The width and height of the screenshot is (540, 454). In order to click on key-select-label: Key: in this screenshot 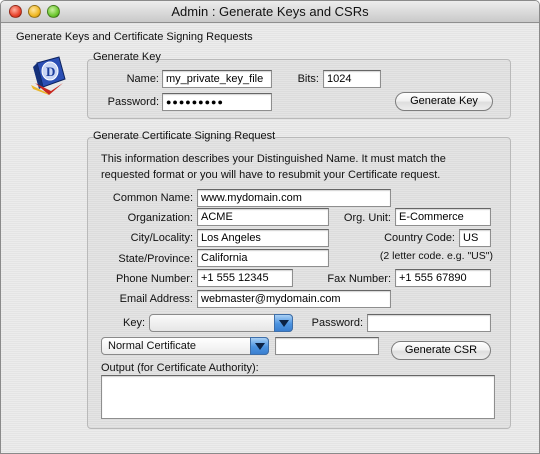, I will do `click(133, 323)`.